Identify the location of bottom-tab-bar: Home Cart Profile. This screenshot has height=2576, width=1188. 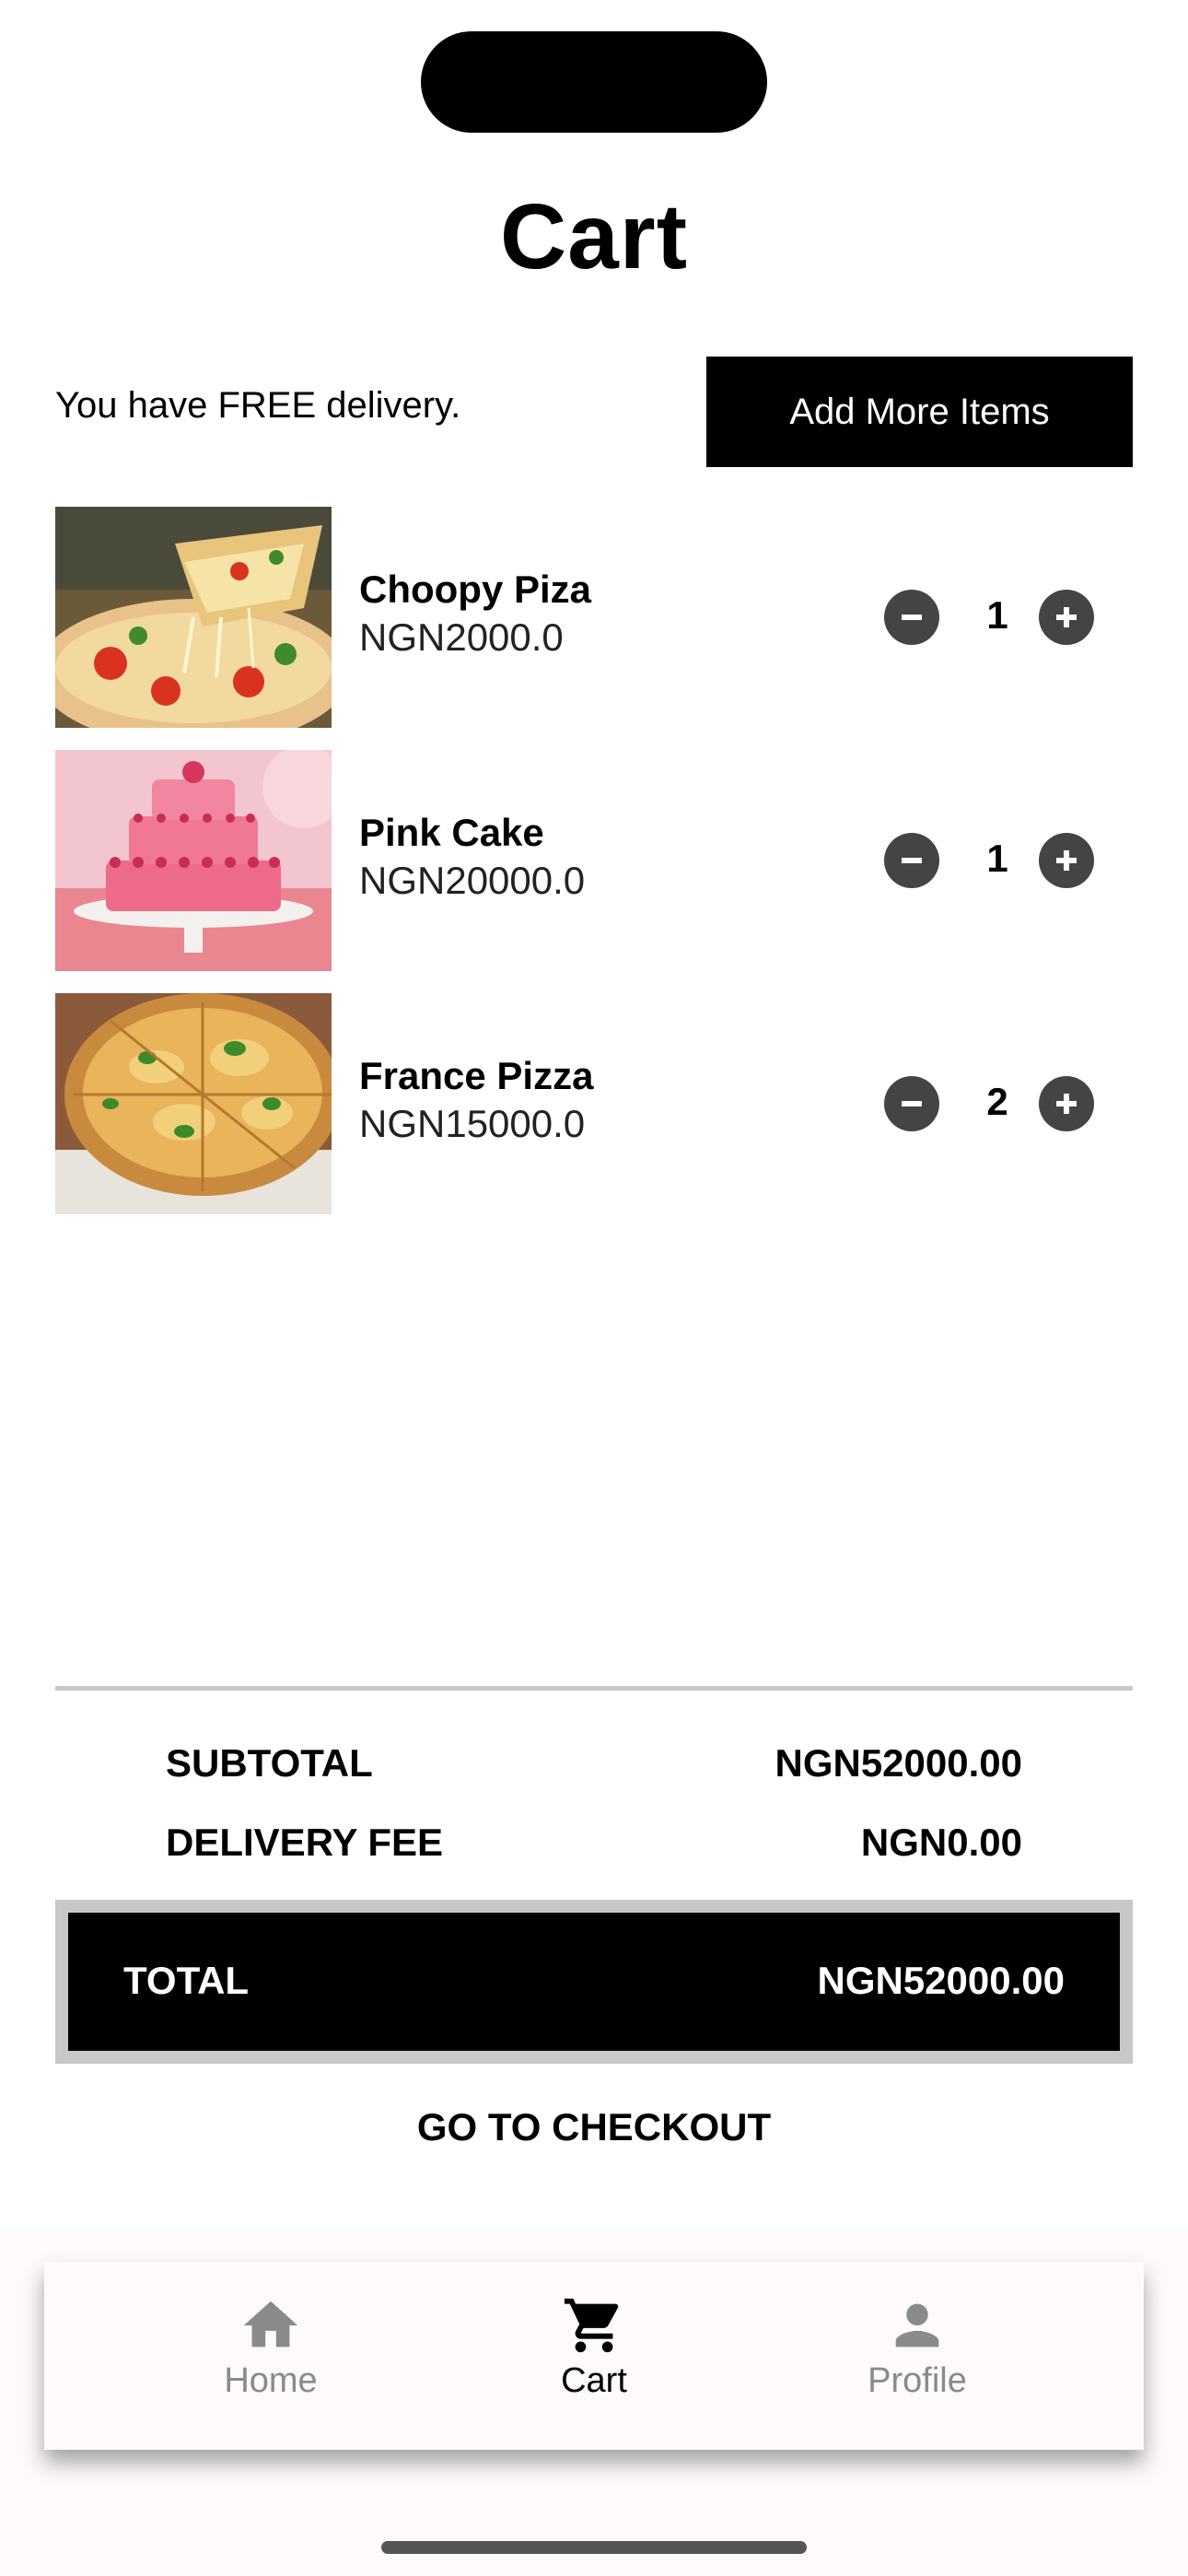
(594, 2356).